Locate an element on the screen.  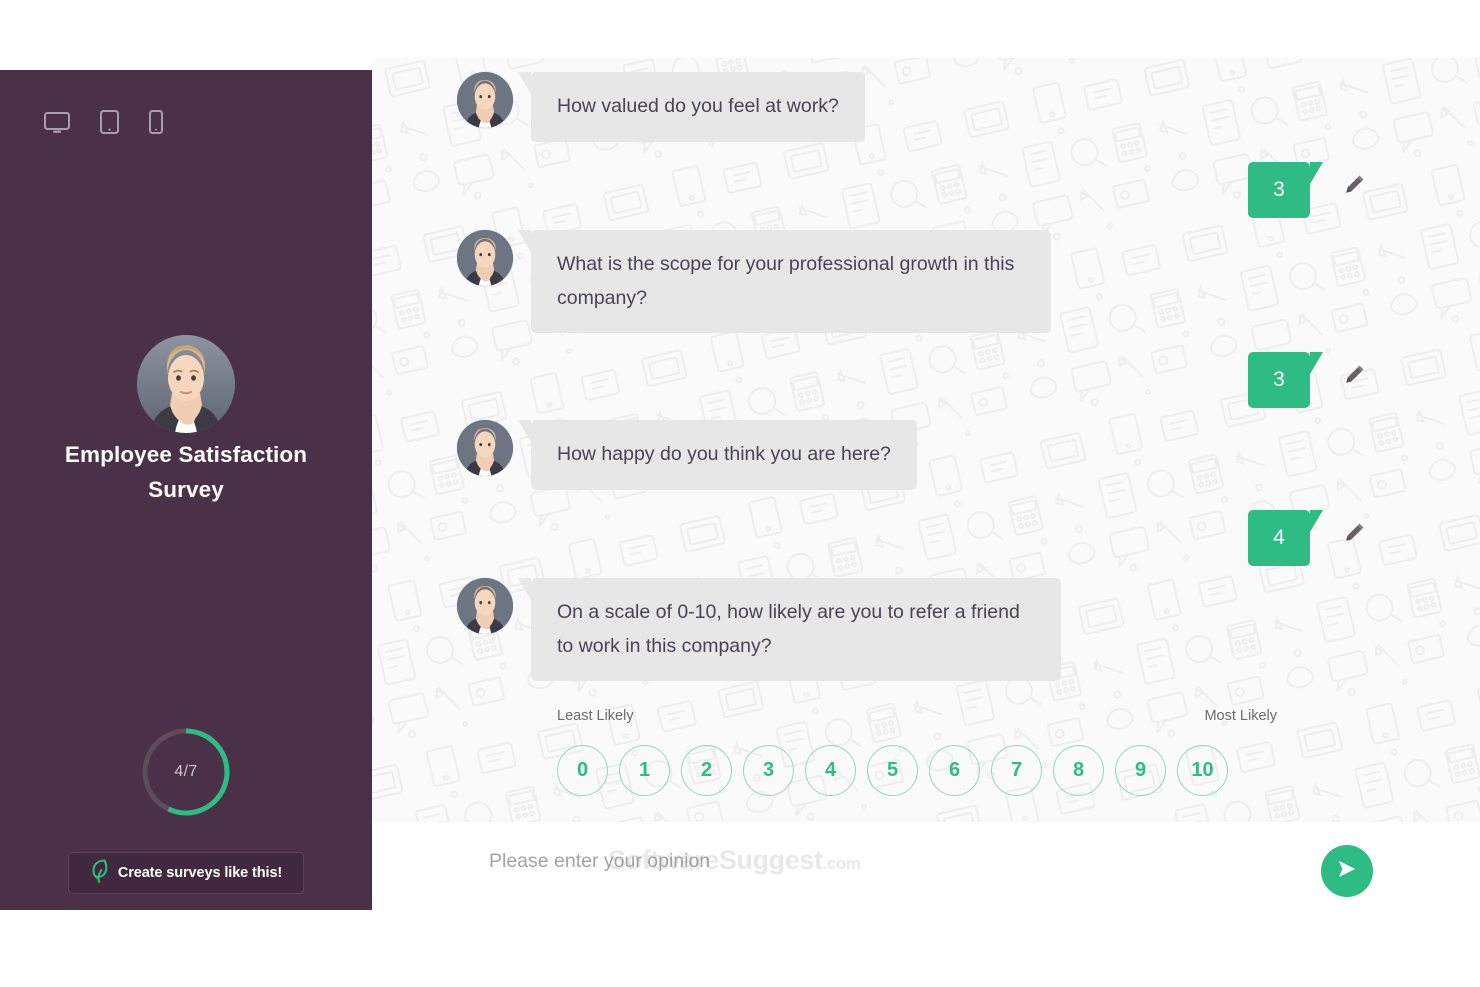
nps-option-6: 6 is located at coordinates (954, 770).